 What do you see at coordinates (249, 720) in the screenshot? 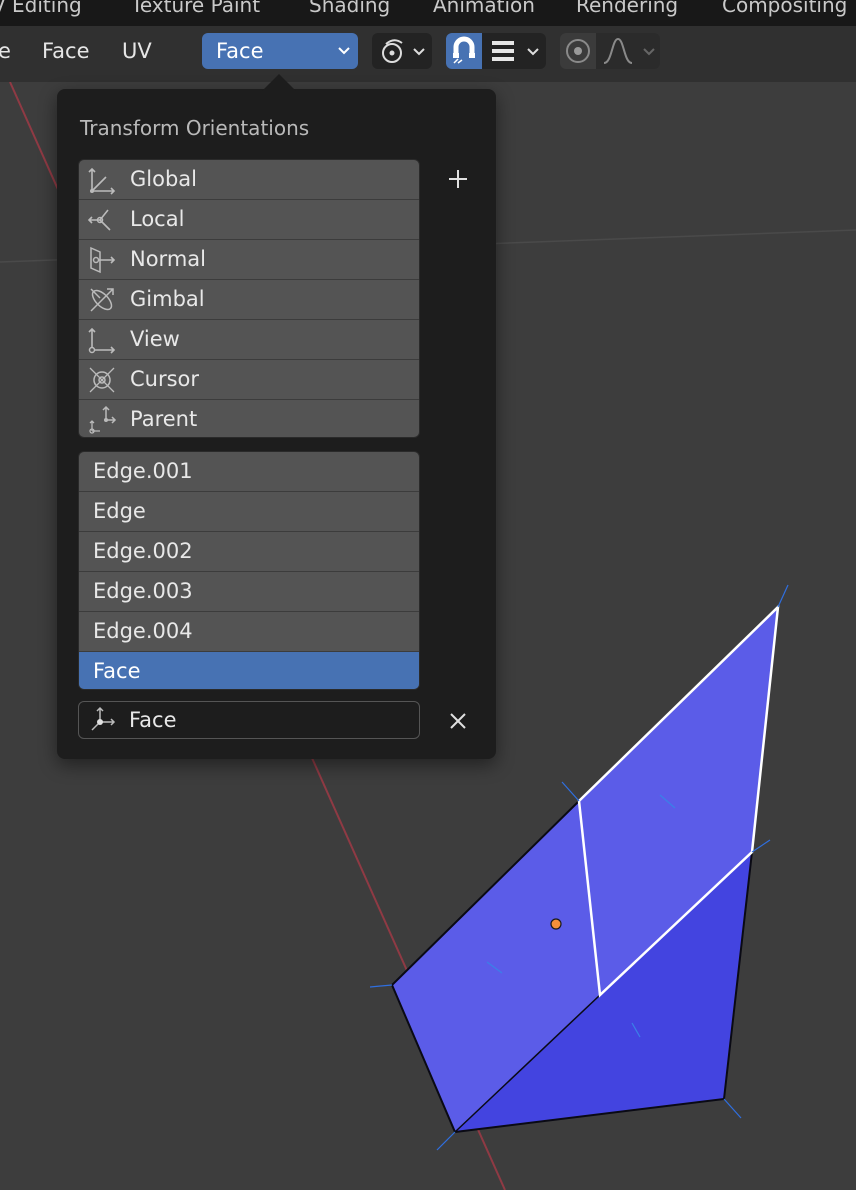
I see `orientation-name-field: Face` at bounding box center [249, 720].